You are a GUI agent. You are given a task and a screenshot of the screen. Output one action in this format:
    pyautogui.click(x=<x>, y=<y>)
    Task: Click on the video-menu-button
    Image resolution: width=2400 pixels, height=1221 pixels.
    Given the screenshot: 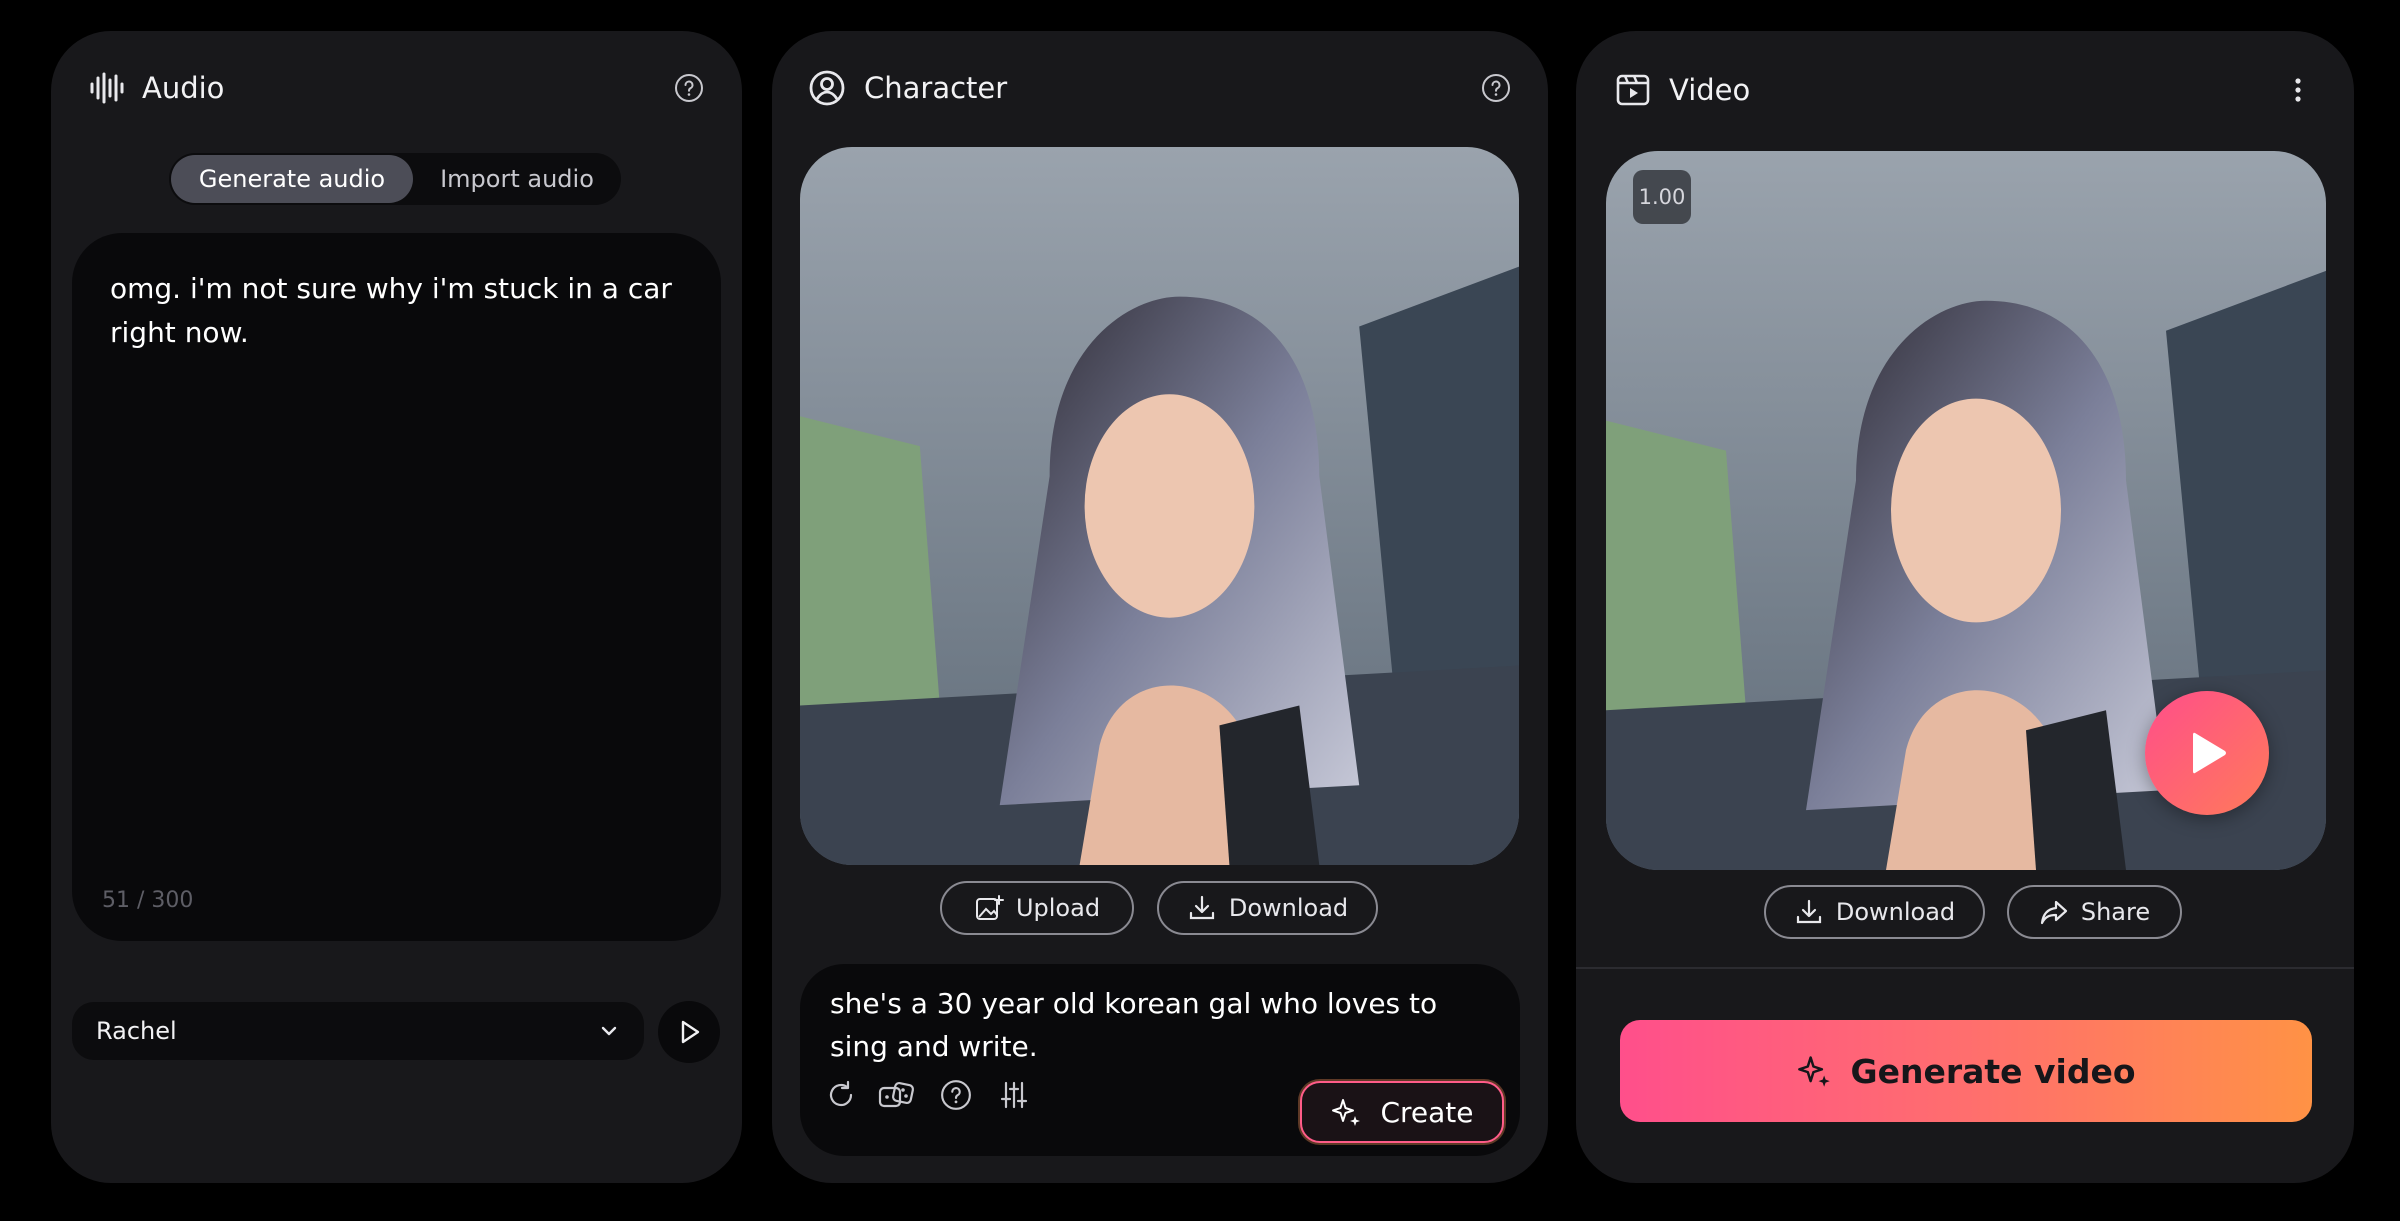 What is the action you would take?
    pyautogui.click(x=2298, y=90)
    